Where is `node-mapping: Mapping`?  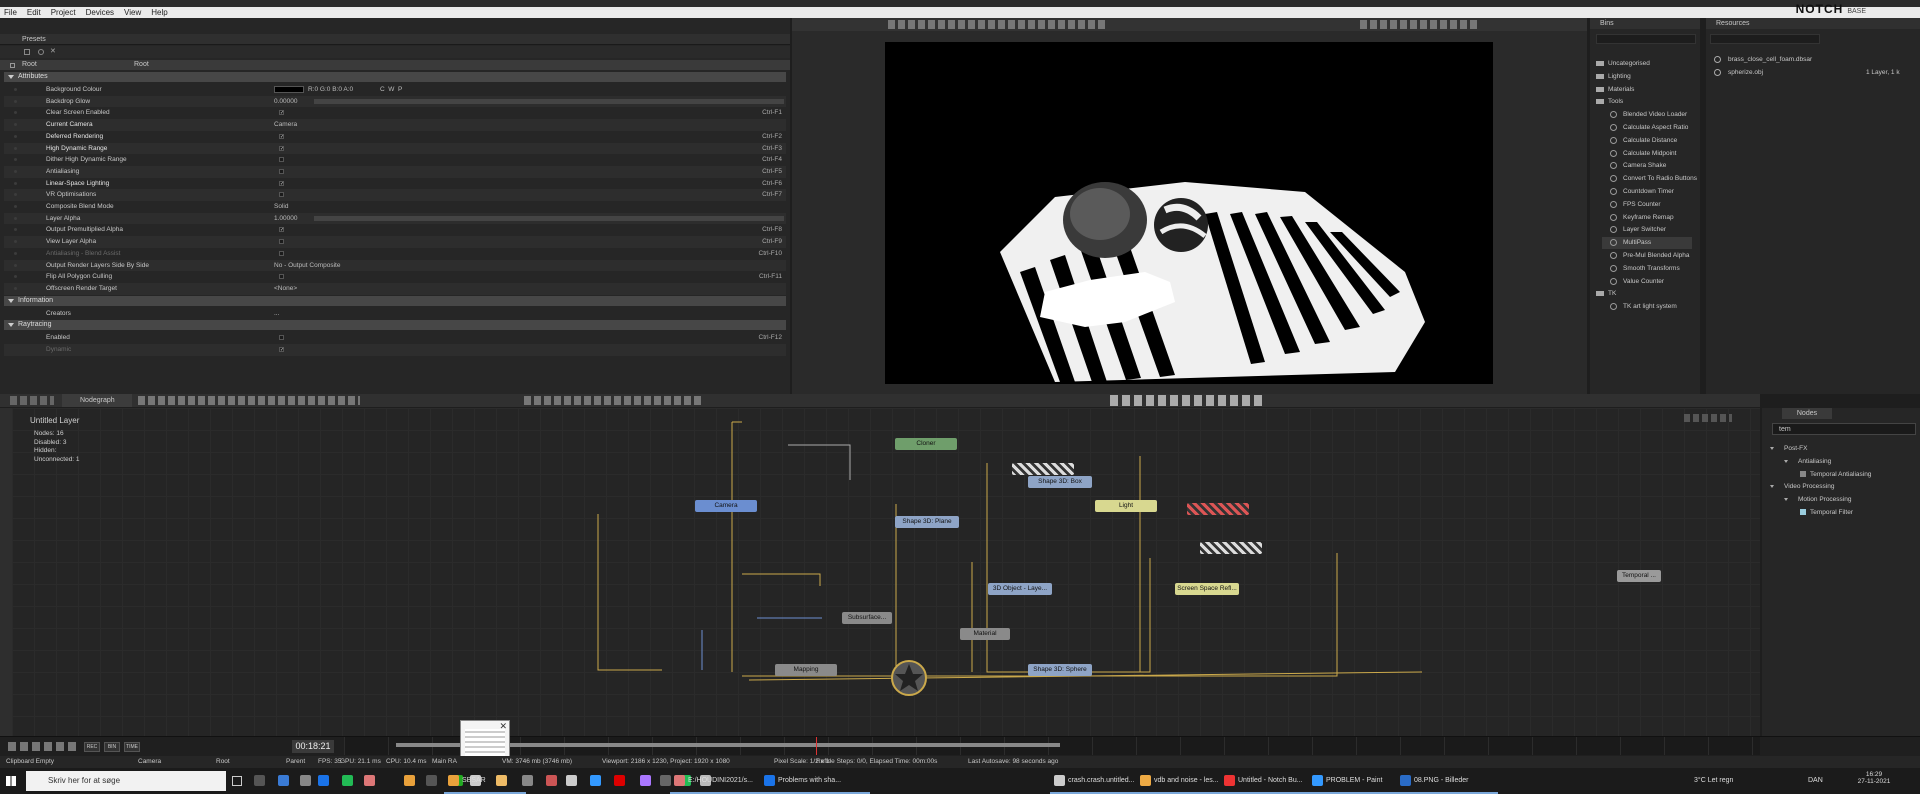 node-mapping: Mapping is located at coordinates (806, 670).